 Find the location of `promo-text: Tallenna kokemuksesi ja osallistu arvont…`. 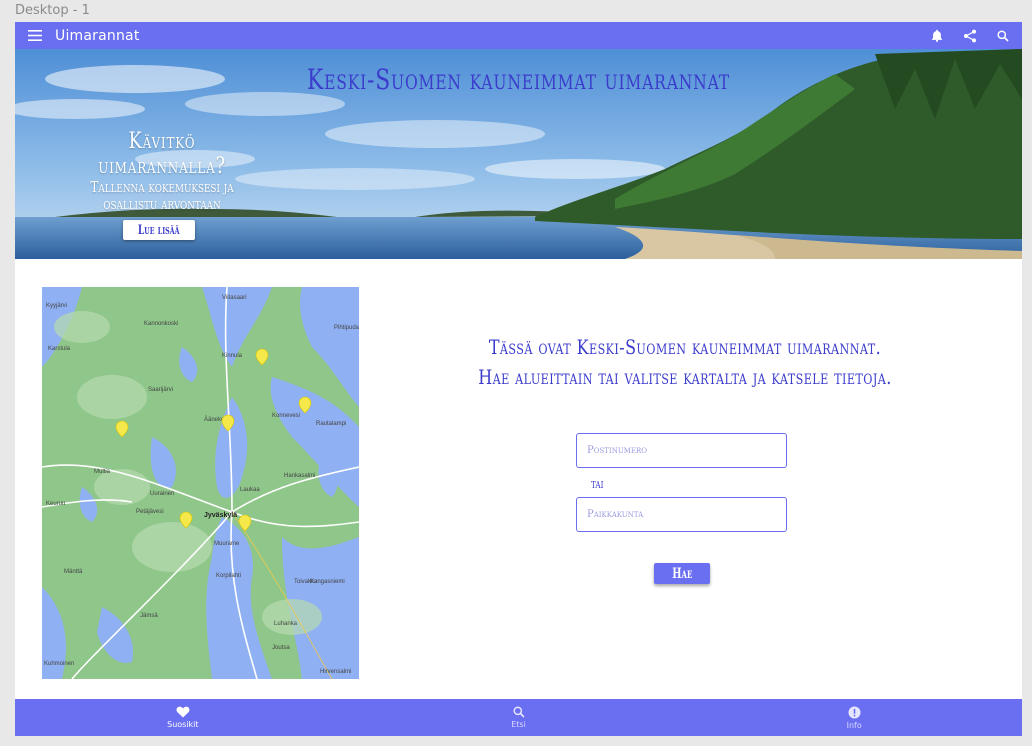

promo-text: Tallenna kokemuksesi ja osallistu arvont… is located at coordinates (162, 195).